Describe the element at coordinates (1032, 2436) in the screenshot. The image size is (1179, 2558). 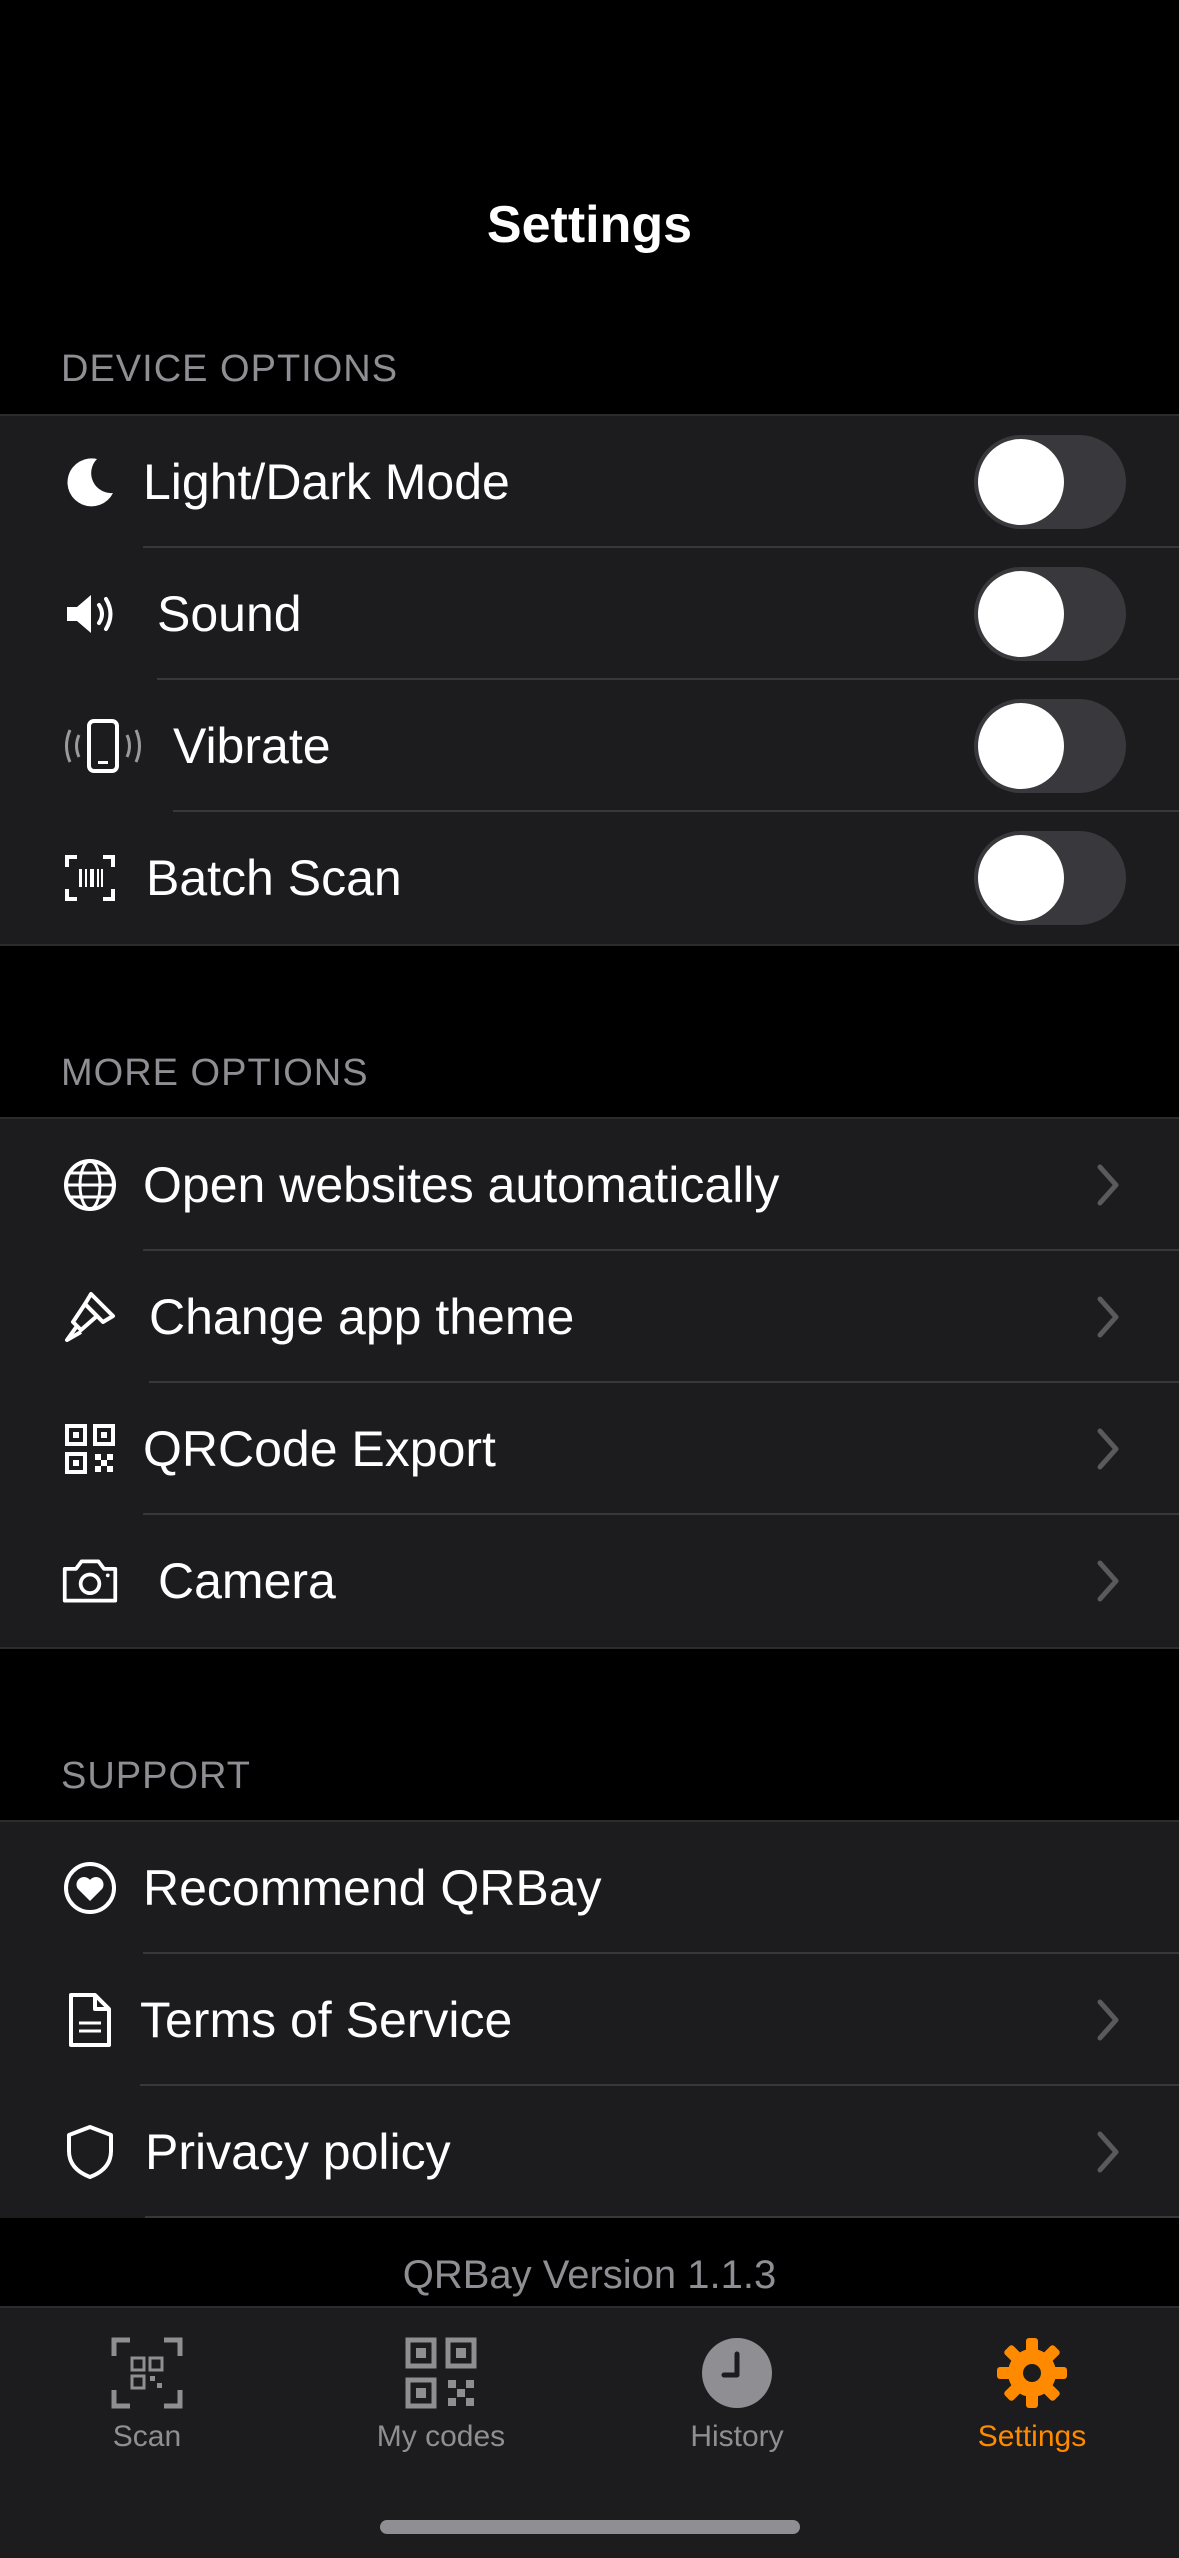
I see `tab-label: Settings` at that location.